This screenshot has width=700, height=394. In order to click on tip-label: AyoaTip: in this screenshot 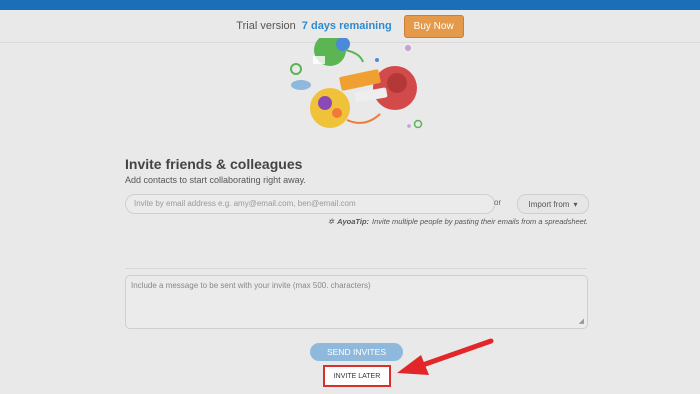, I will do `click(353, 221)`.